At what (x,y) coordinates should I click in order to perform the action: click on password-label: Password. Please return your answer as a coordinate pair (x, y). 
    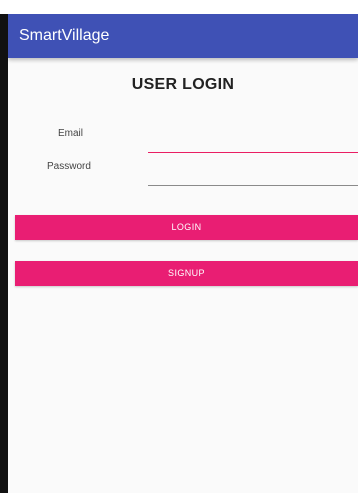
    Looking at the image, I should click on (69, 166).